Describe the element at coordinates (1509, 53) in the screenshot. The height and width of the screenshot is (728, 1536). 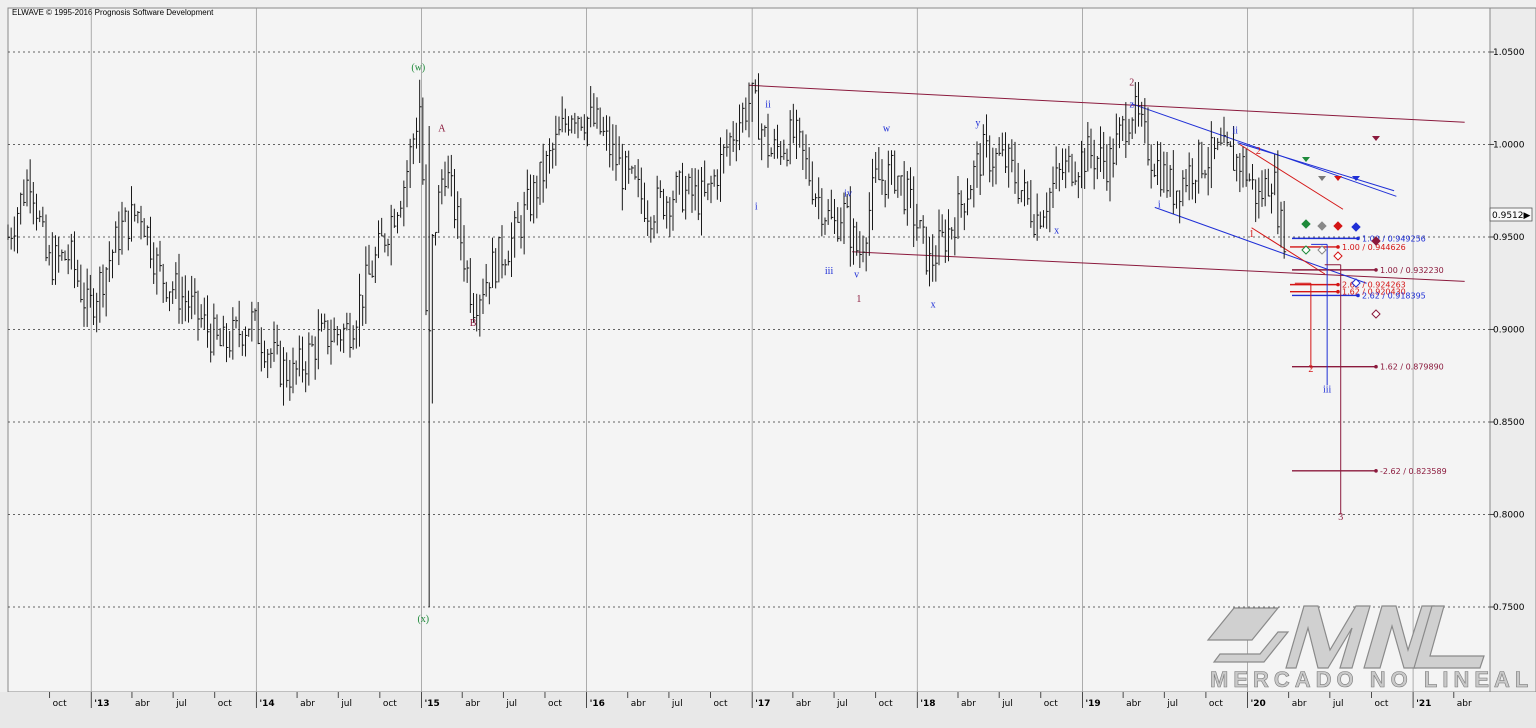
I see `y-tick-label: 1.0500` at that location.